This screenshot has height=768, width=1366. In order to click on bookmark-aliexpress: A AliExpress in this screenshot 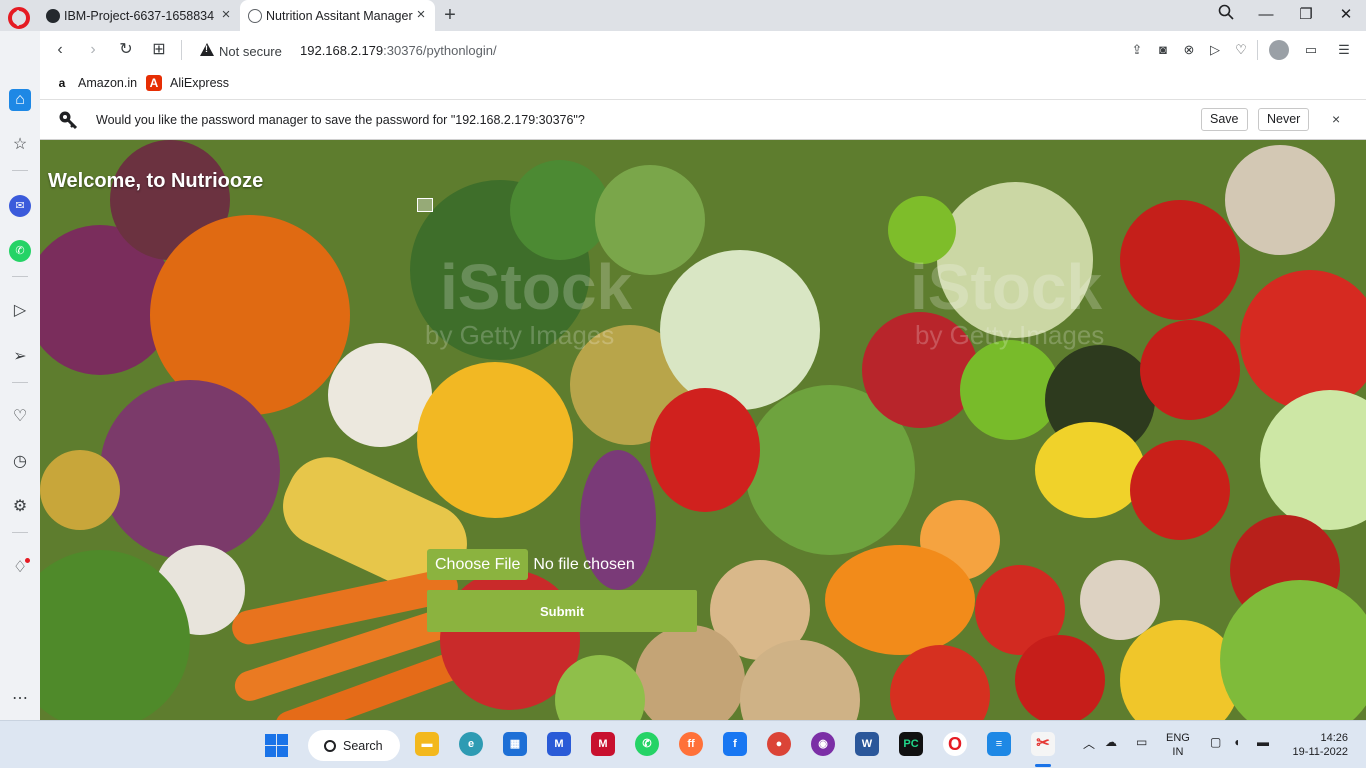, I will do `click(187, 83)`.